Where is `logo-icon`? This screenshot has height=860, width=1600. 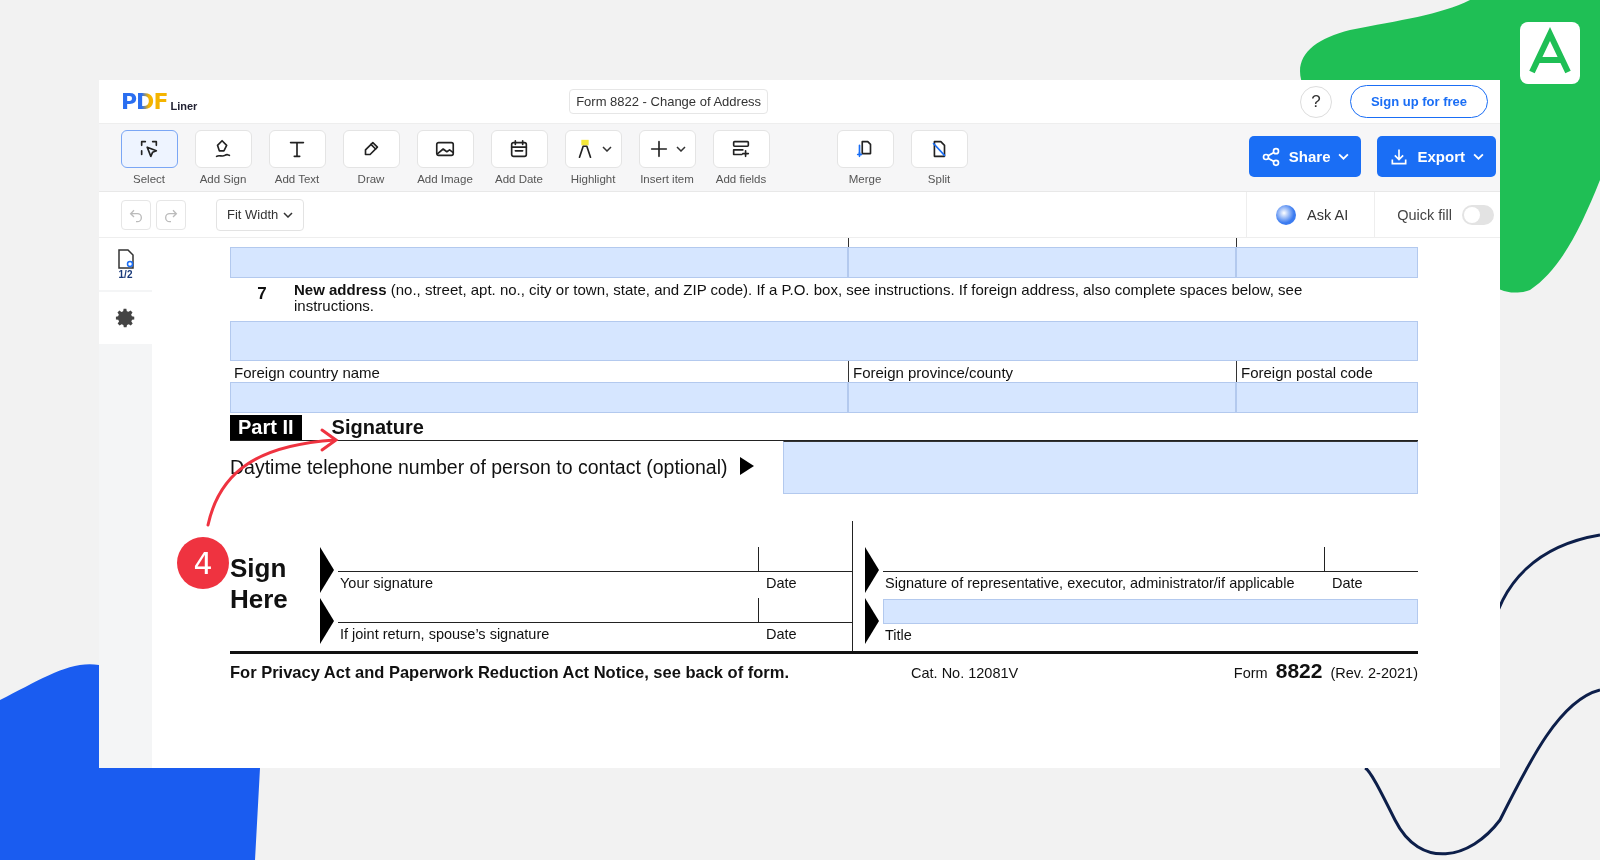 logo-icon is located at coordinates (1550, 53).